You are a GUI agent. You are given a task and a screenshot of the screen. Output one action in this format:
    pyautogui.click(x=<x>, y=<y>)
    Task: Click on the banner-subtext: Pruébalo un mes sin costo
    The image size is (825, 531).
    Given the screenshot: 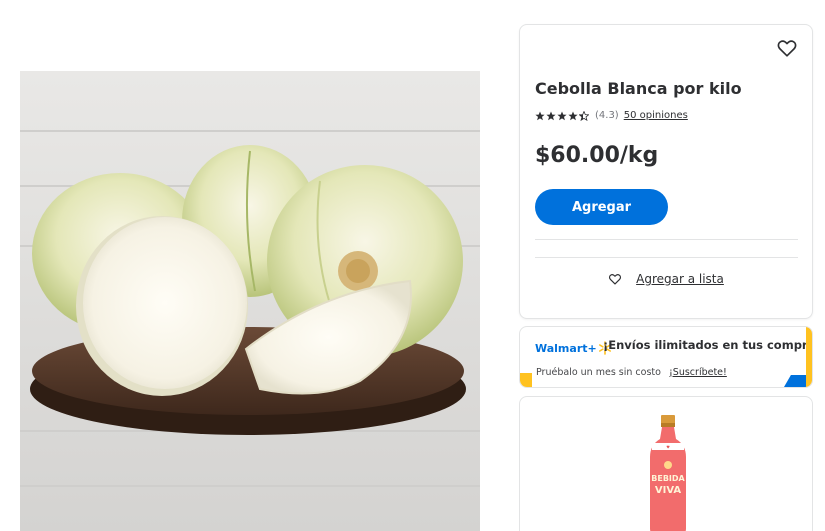 What is the action you would take?
    pyautogui.click(x=598, y=372)
    